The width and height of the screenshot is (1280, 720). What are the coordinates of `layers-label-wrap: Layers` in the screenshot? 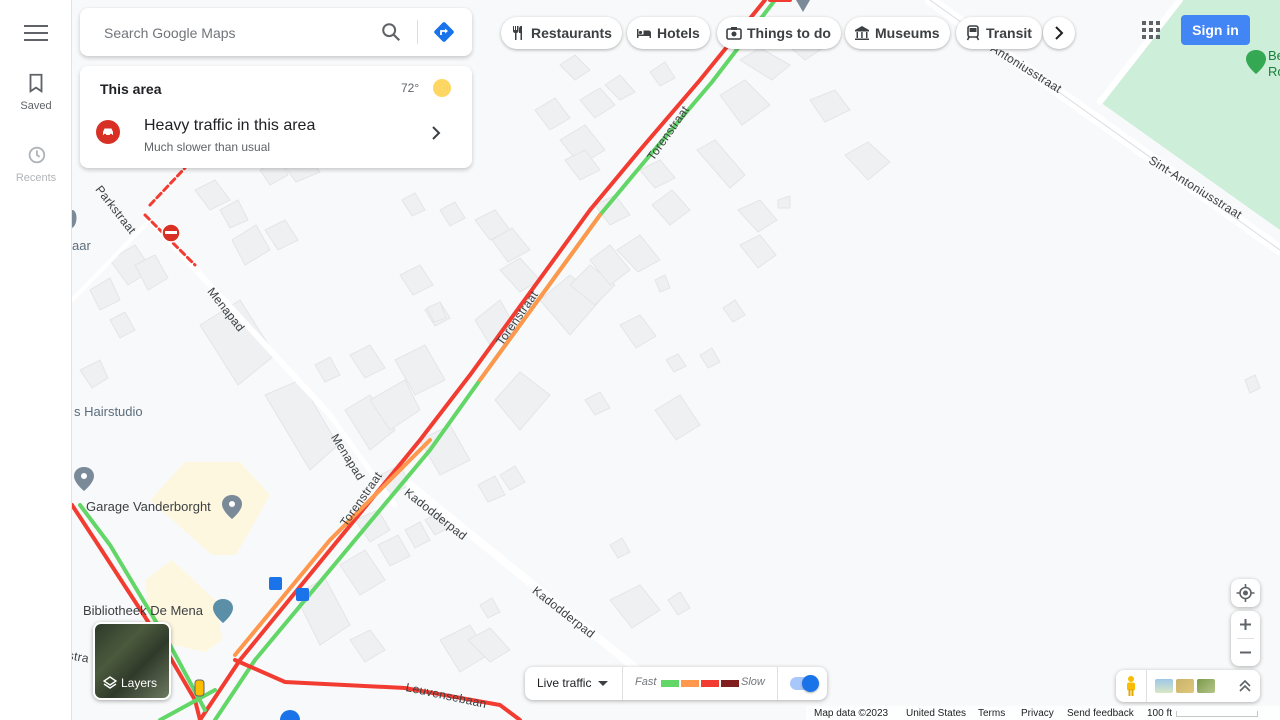 It's located at (130, 683).